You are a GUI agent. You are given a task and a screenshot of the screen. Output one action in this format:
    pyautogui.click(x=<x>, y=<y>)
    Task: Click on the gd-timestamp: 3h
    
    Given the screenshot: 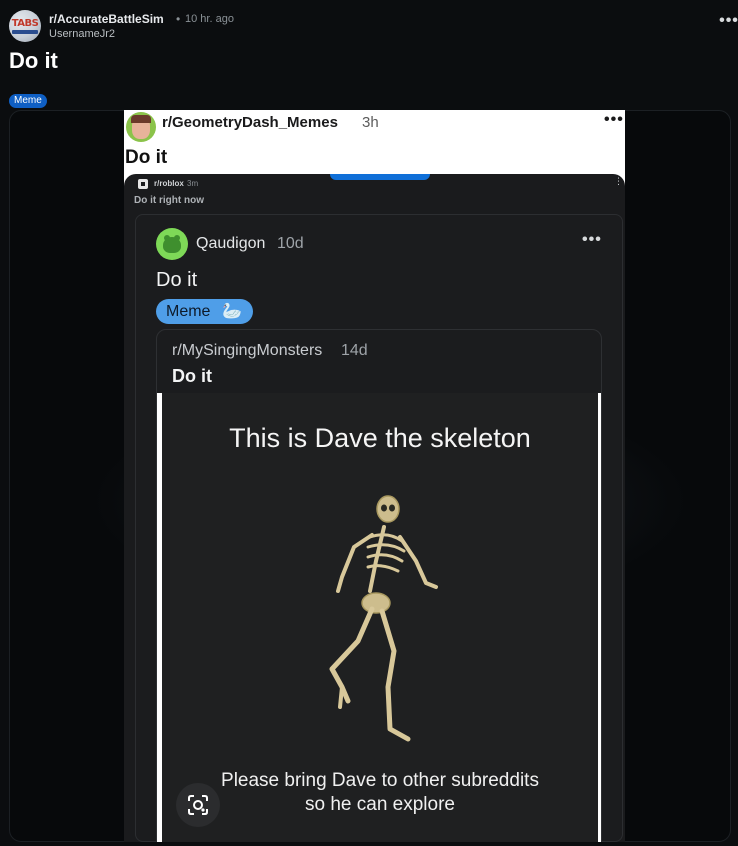 What is the action you would take?
    pyautogui.click(x=370, y=122)
    